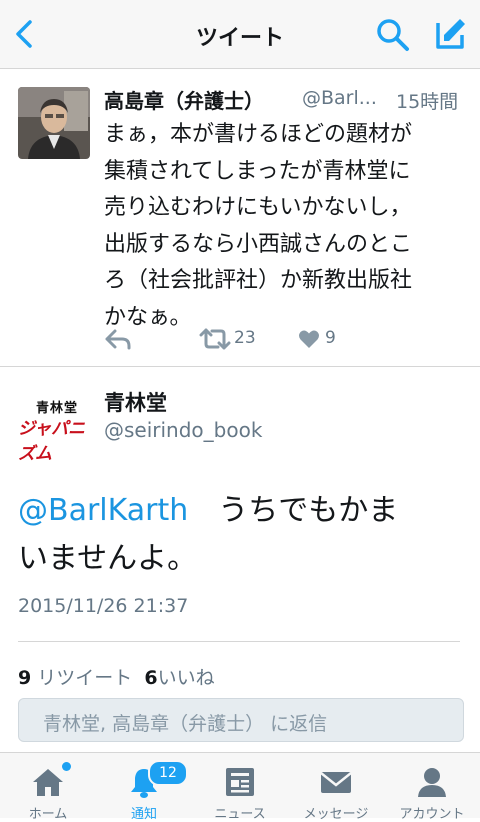 Image resolution: width=480 pixels, height=822 pixels. Describe the element at coordinates (258, 207) in the screenshot. I see `tweet-text-line: 売り込むわけにもいかないし，` at that location.